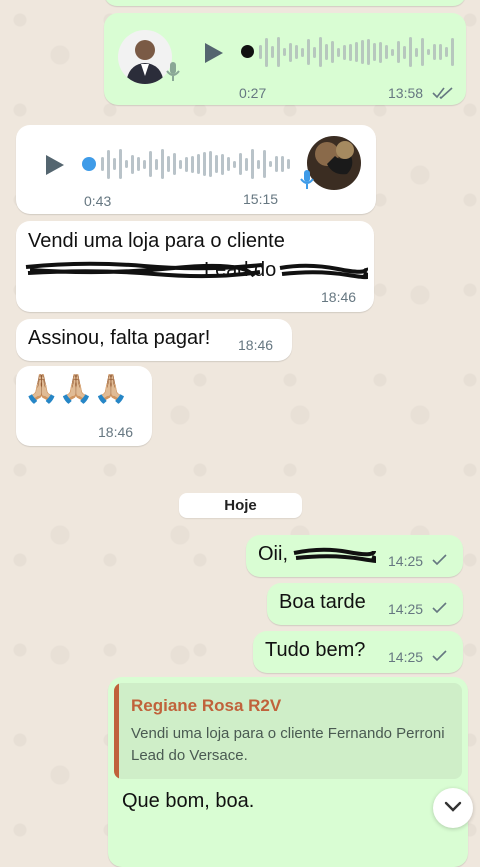 The image size is (480, 867). Describe the element at coordinates (196, 270) in the screenshot. I see `message-text-line2: Lead do .` at that location.